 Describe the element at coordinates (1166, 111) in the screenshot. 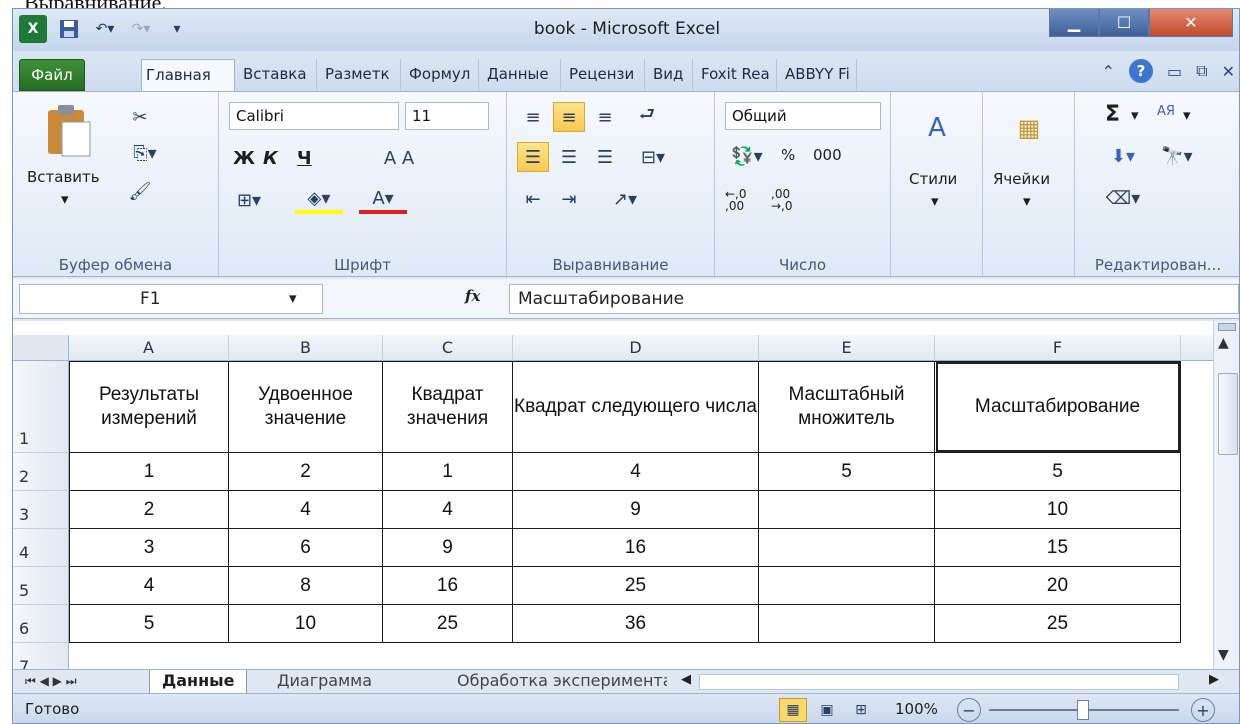

I see `sort-filter-button: АЯ` at that location.